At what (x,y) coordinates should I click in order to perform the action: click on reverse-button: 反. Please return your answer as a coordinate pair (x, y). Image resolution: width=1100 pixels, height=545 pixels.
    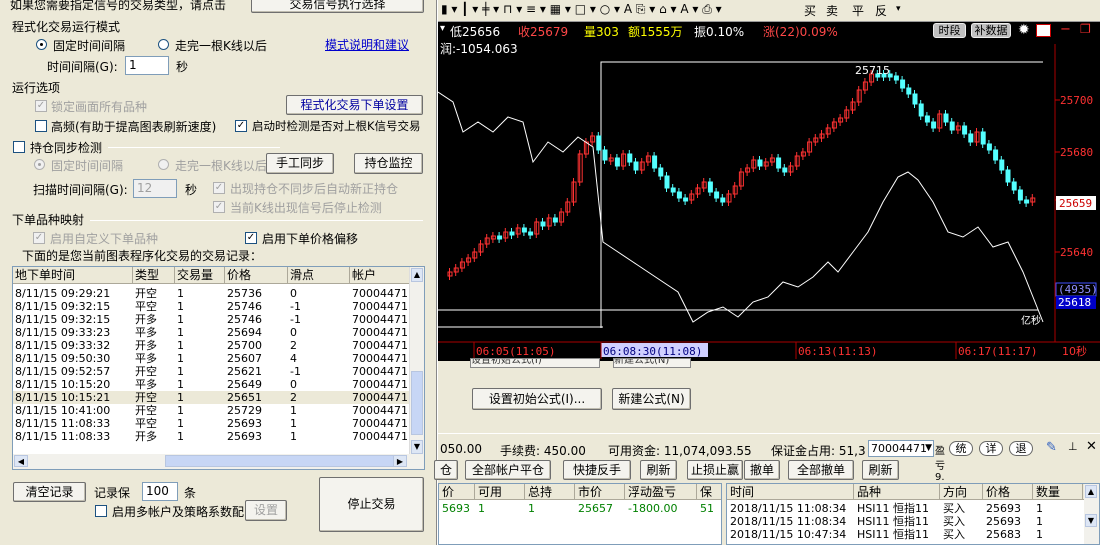
    Looking at the image, I should click on (881, 10).